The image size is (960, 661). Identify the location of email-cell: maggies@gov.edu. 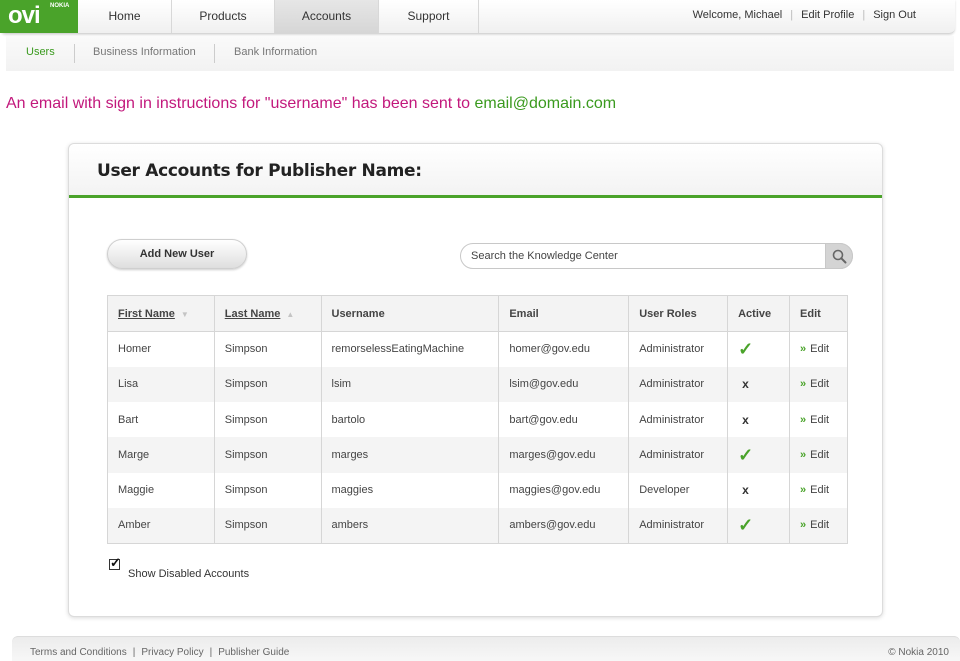
(564, 490).